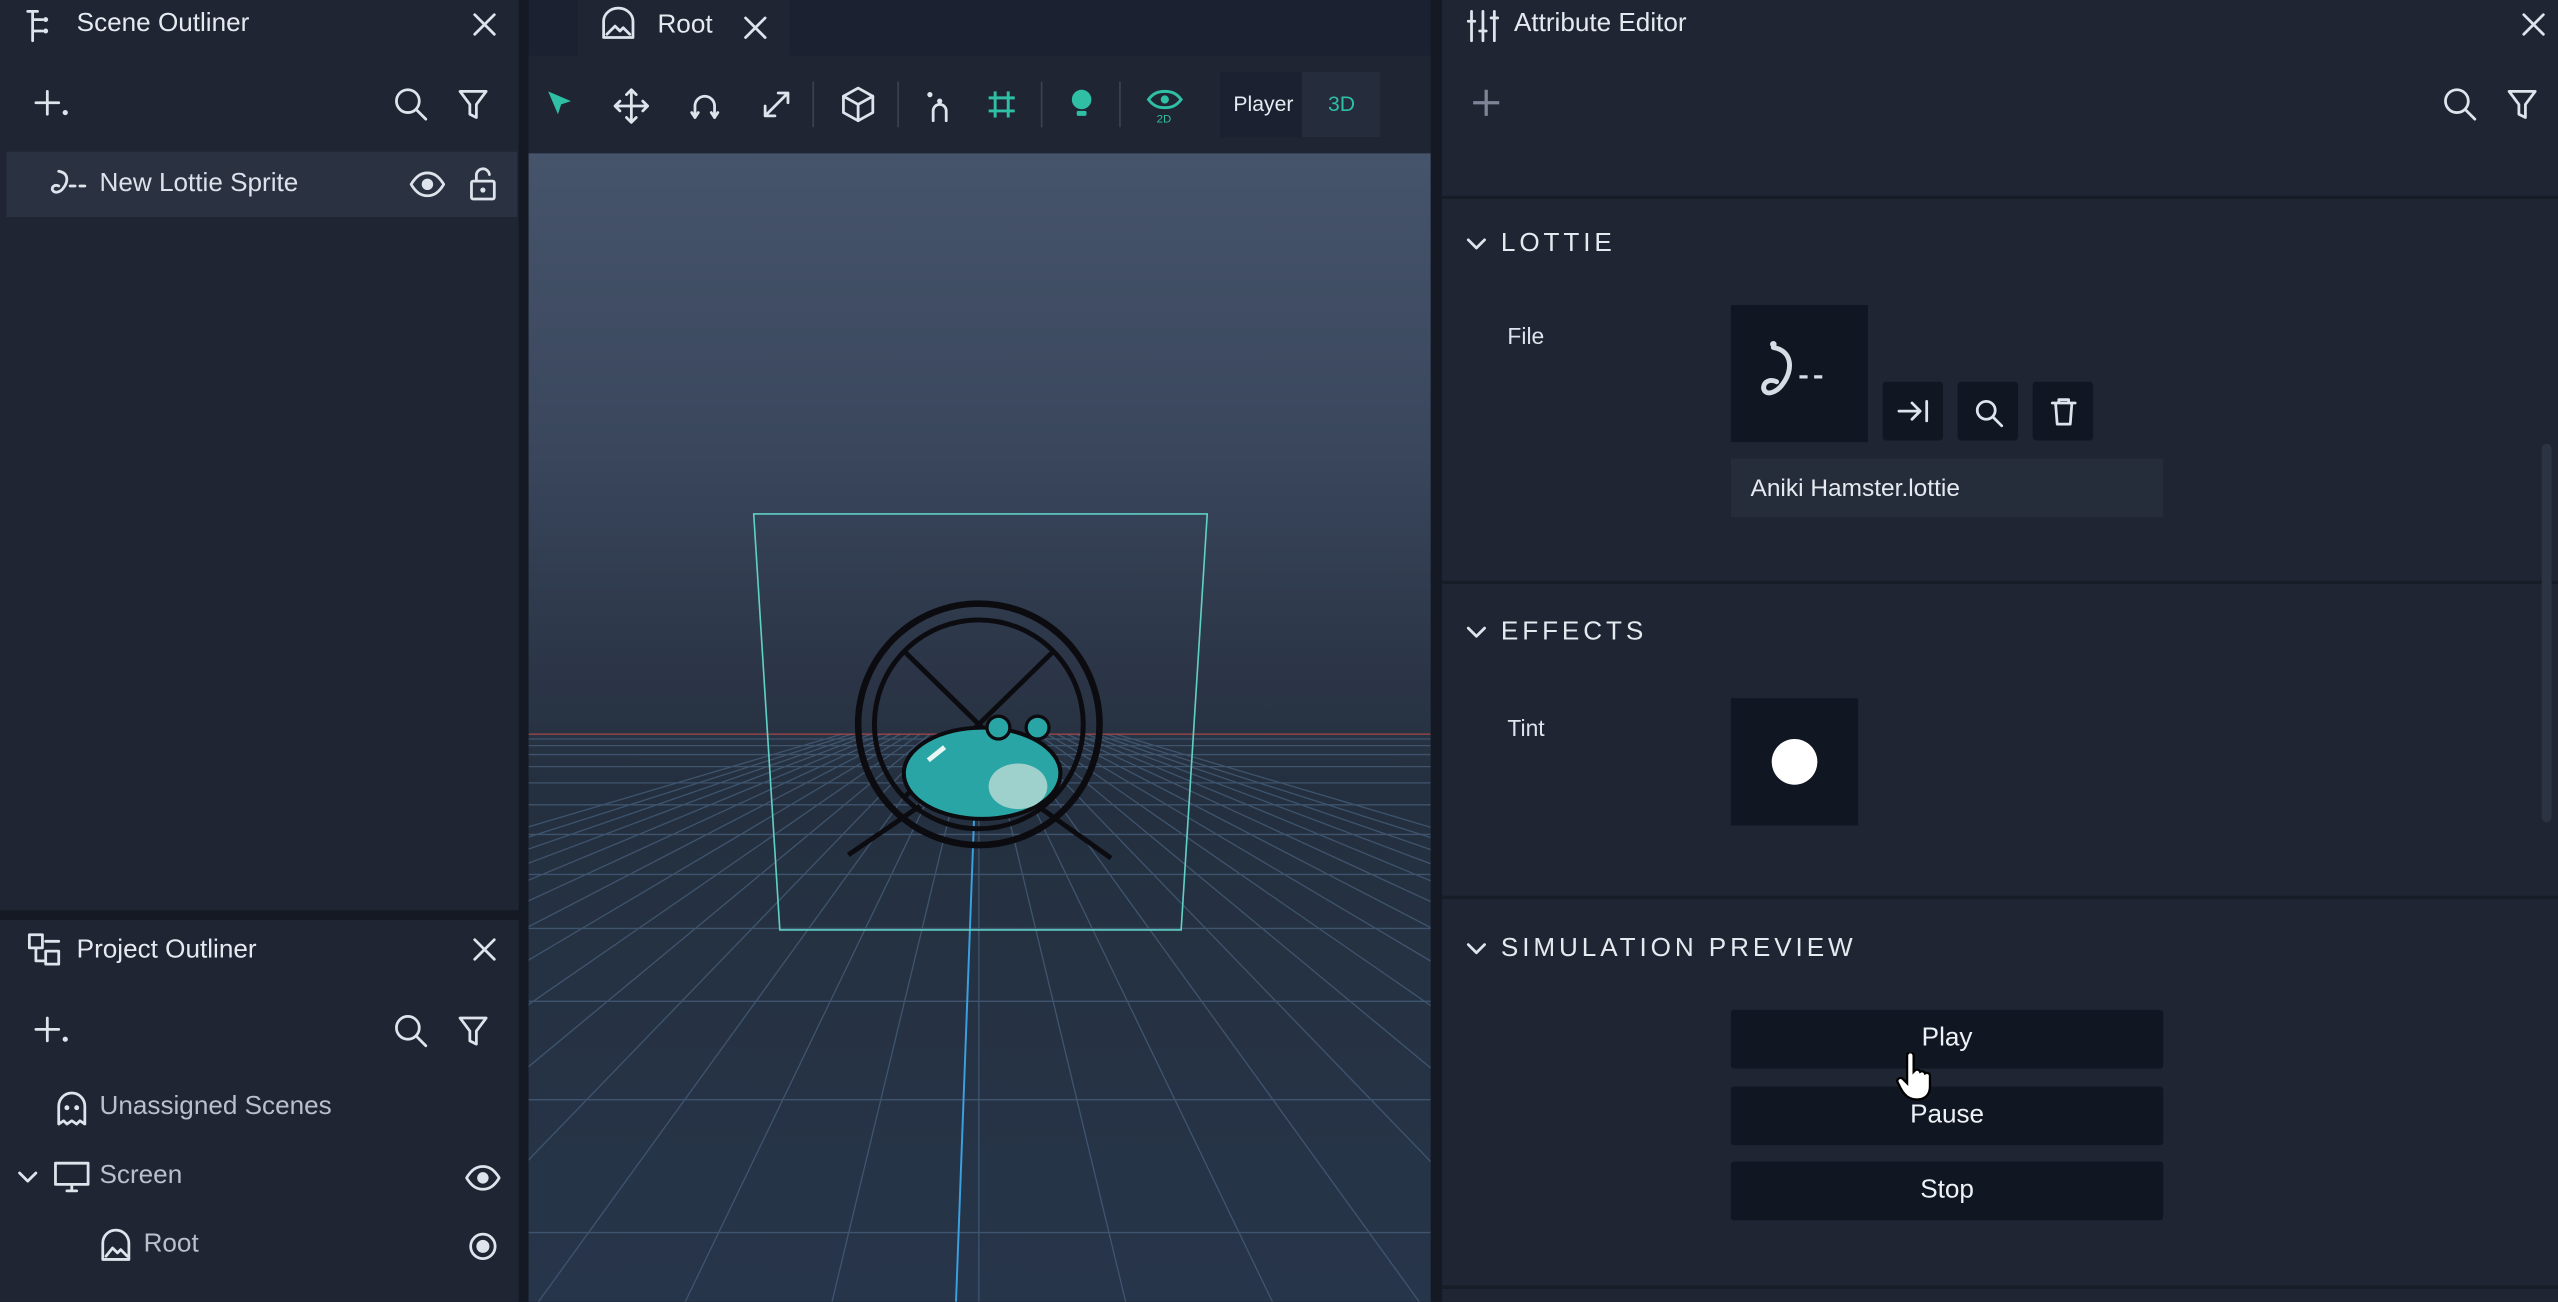 This screenshot has width=2558, height=1302. Describe the element at coordinates (1263, 103) in the screenshot. I see `player-label: Player` at that location.